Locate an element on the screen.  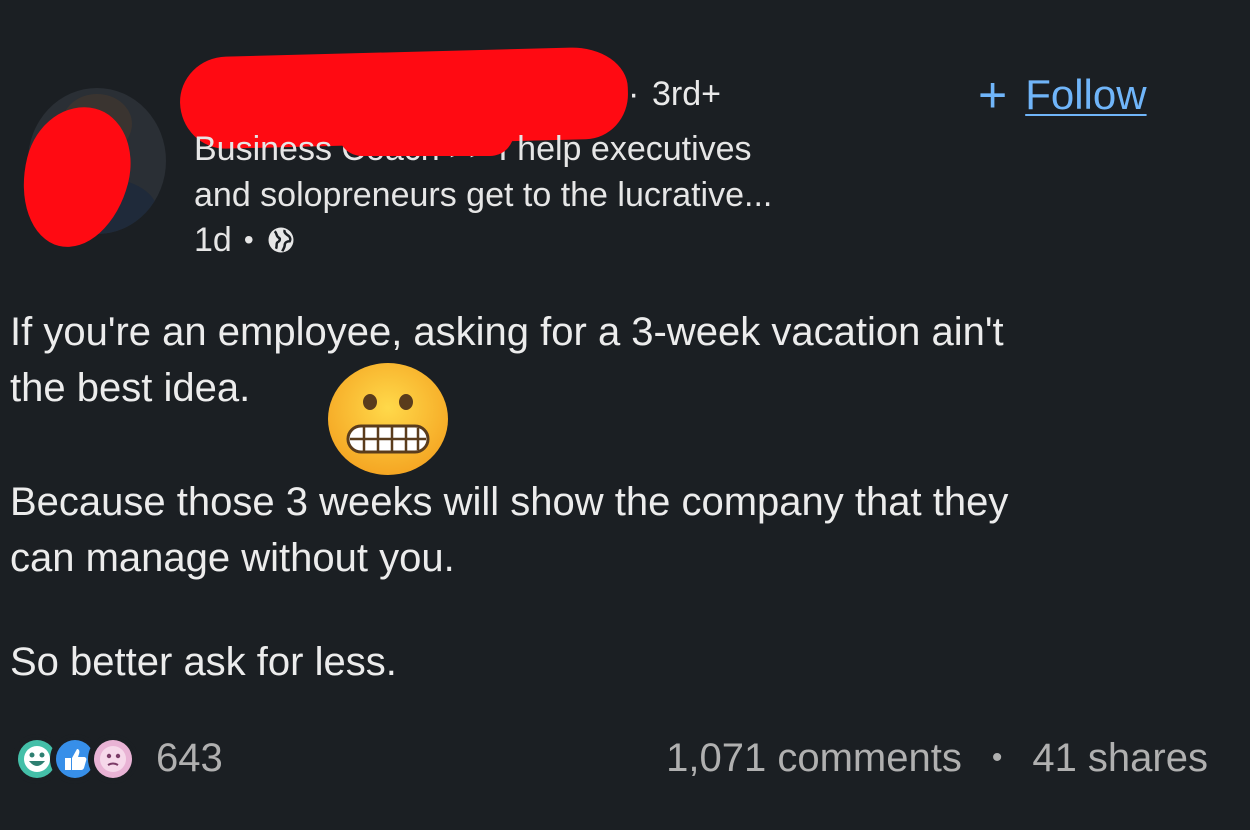
post-meta: 1d • is located at coordinates (245, 240).